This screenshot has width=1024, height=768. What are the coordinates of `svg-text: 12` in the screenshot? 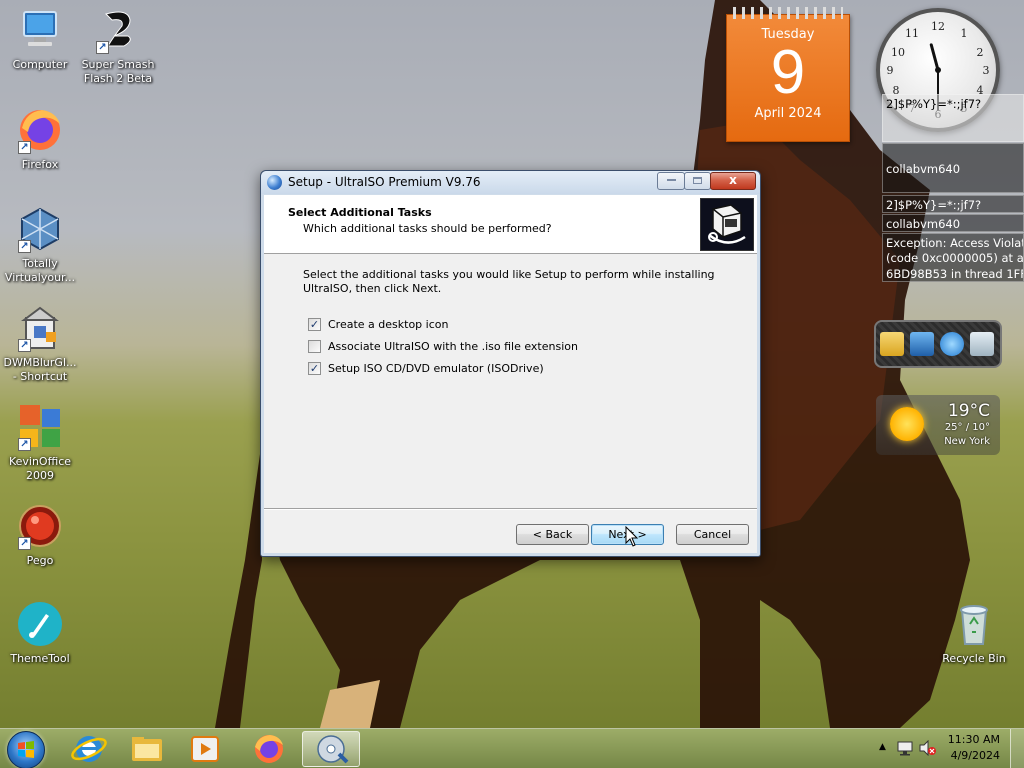 It's located at (938, 26).